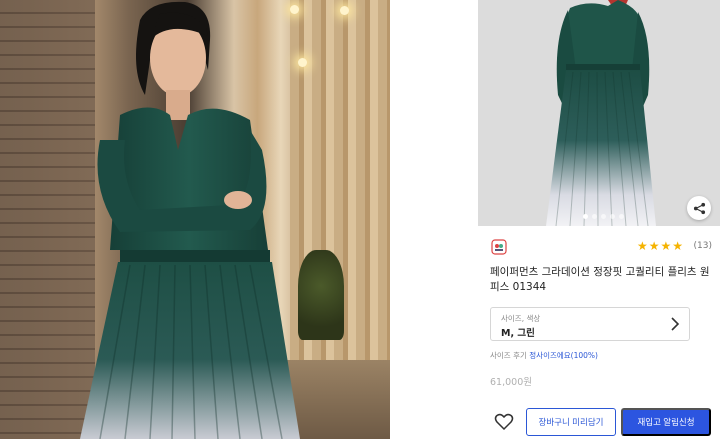  I want to click on share-button, so click(699, 208).